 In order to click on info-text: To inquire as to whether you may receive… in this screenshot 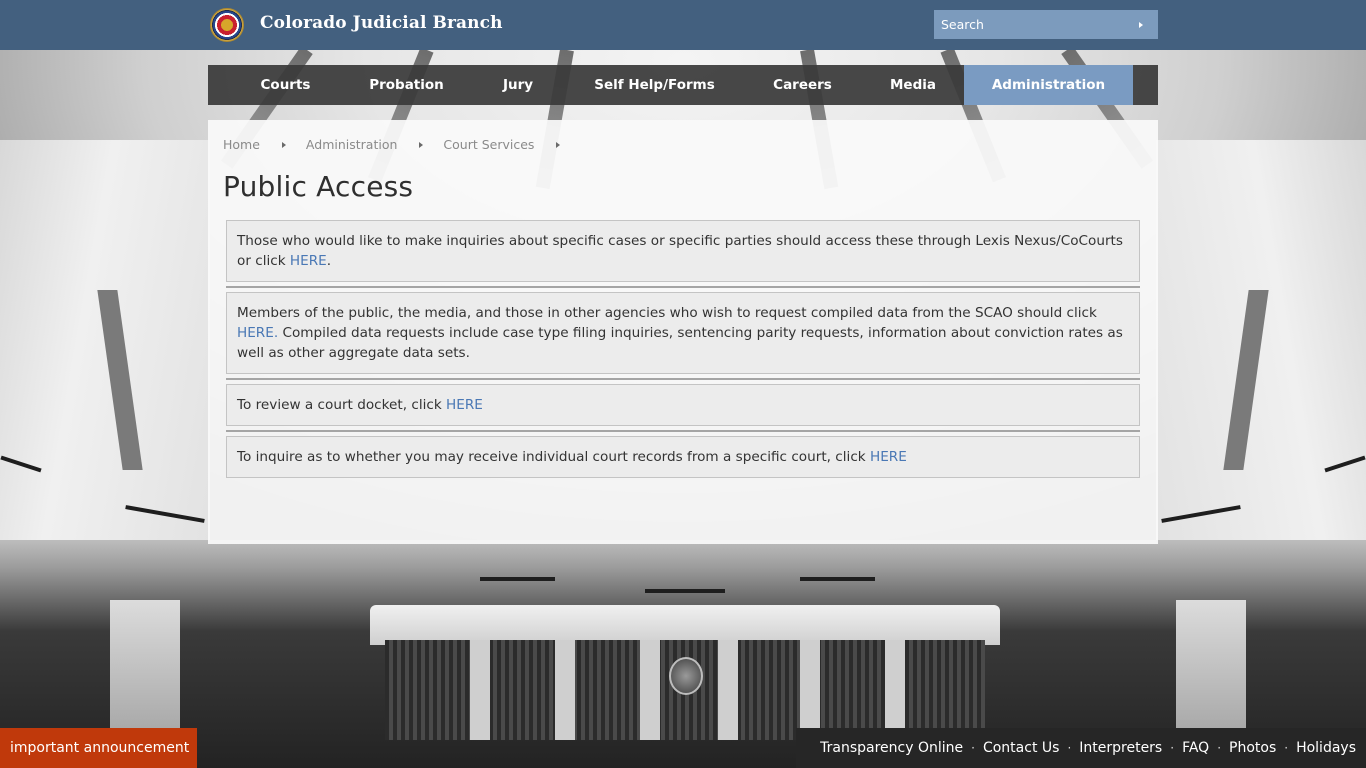, I will do `click(553, 457)`.